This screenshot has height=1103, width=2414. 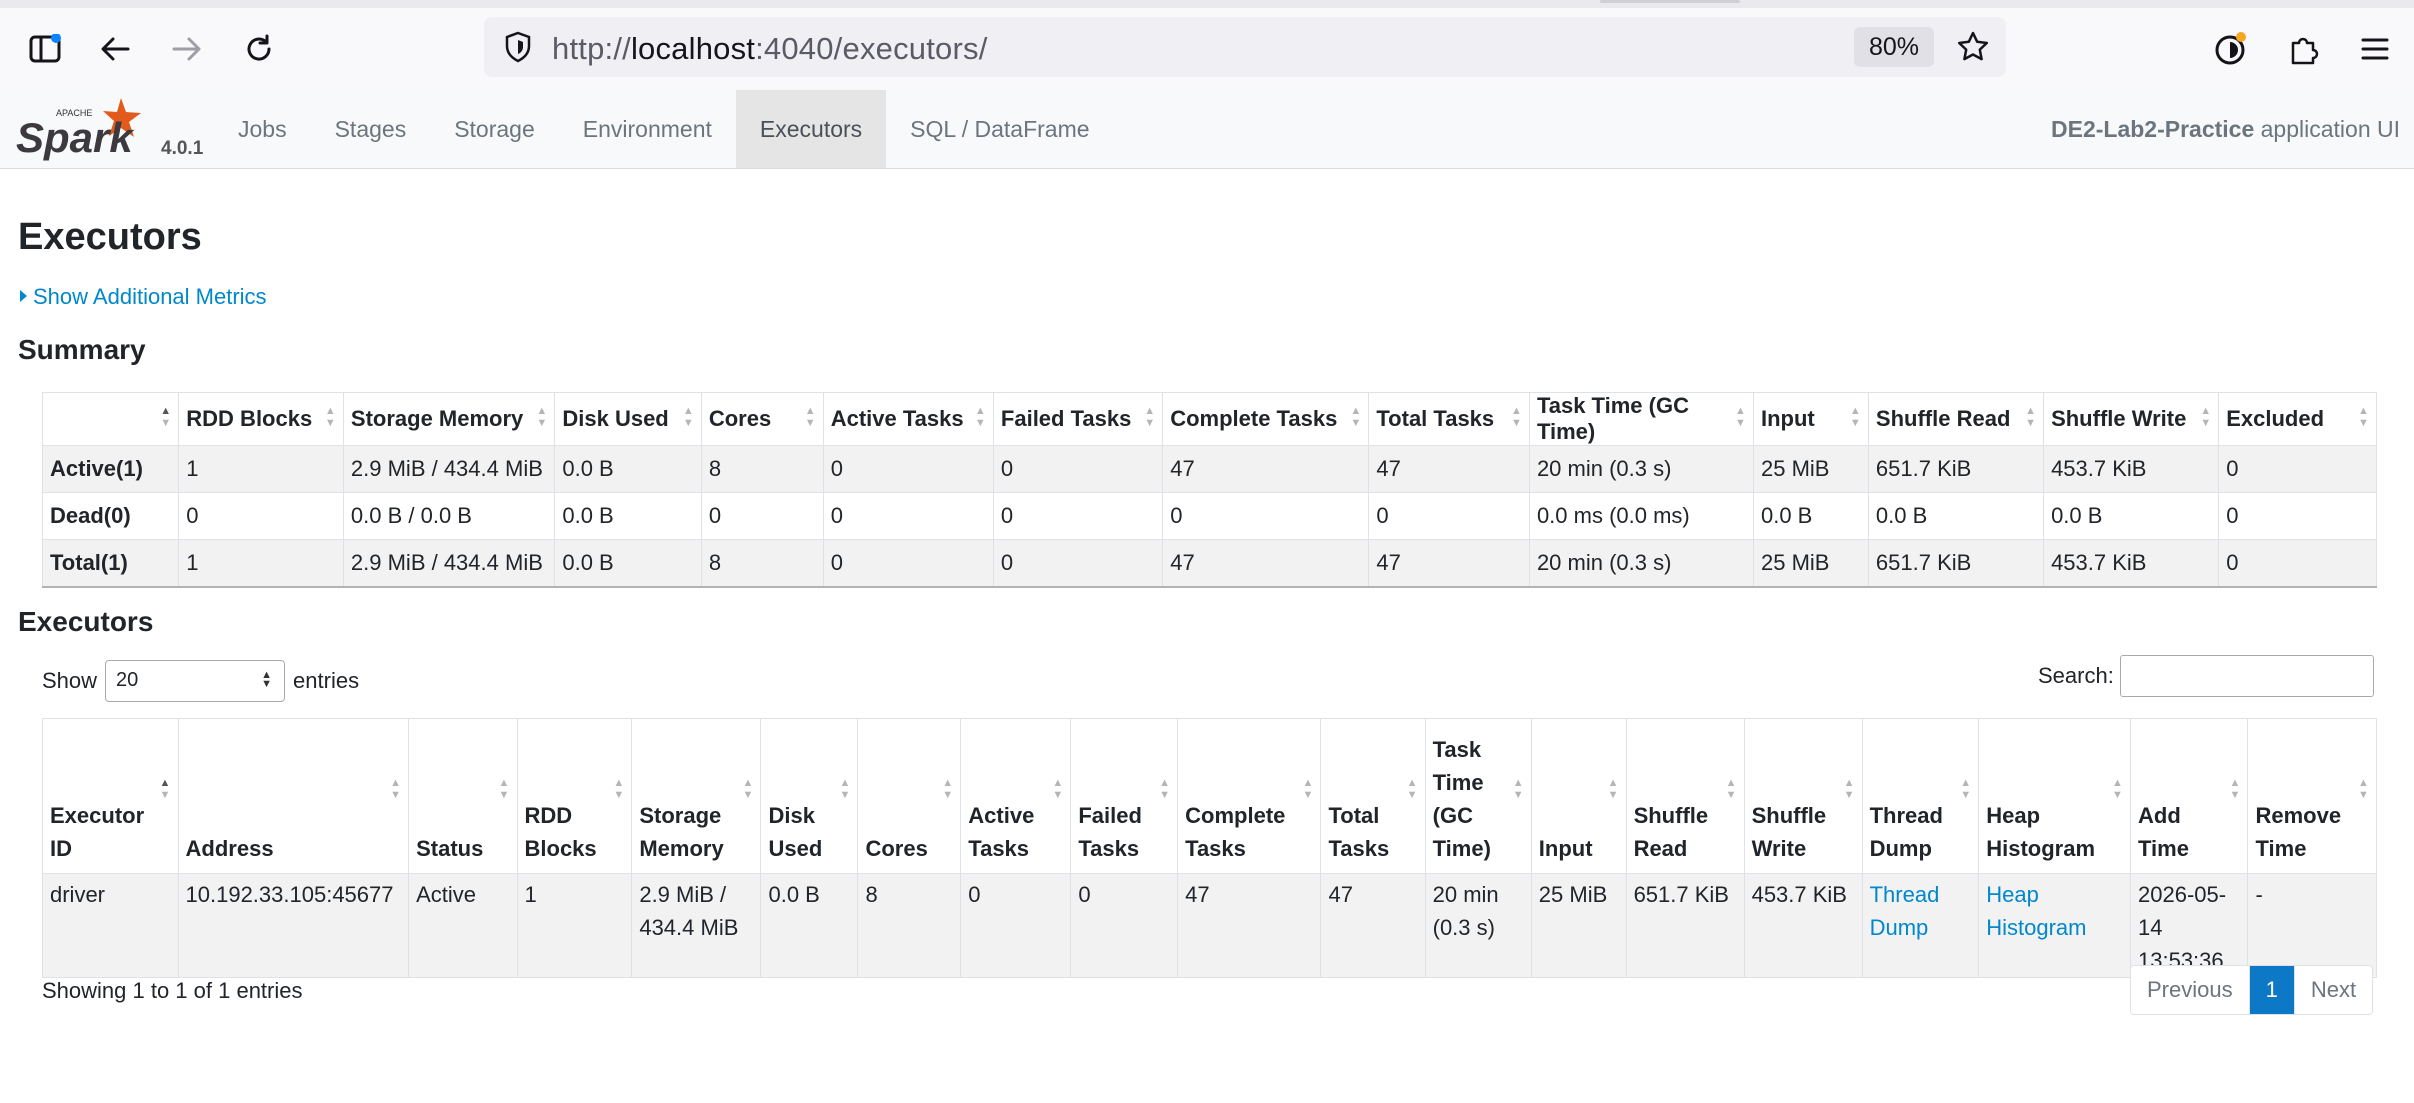 I want to click on header-label-line: Memory, so click(x=681, y=848).